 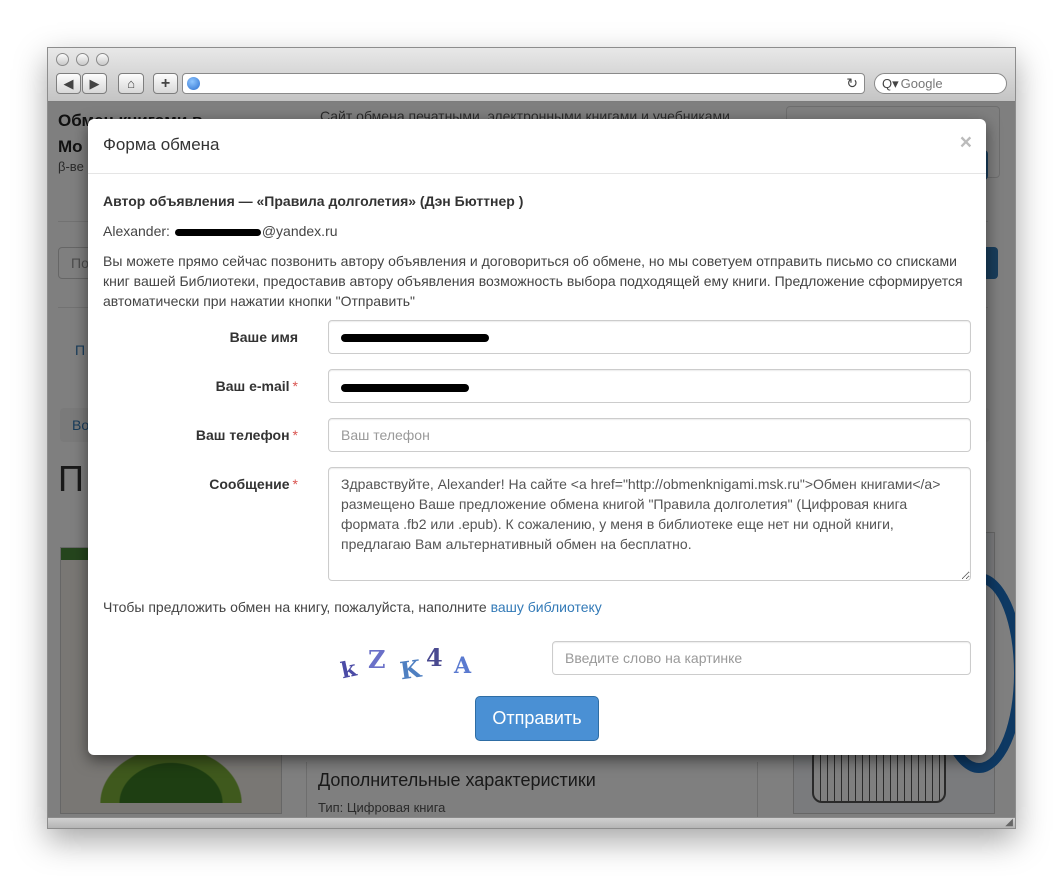 I want to click on browser-toolbar: ◀ ▶ ⌂ + ↻ Q▾ Google, so click(x=531, y=75).